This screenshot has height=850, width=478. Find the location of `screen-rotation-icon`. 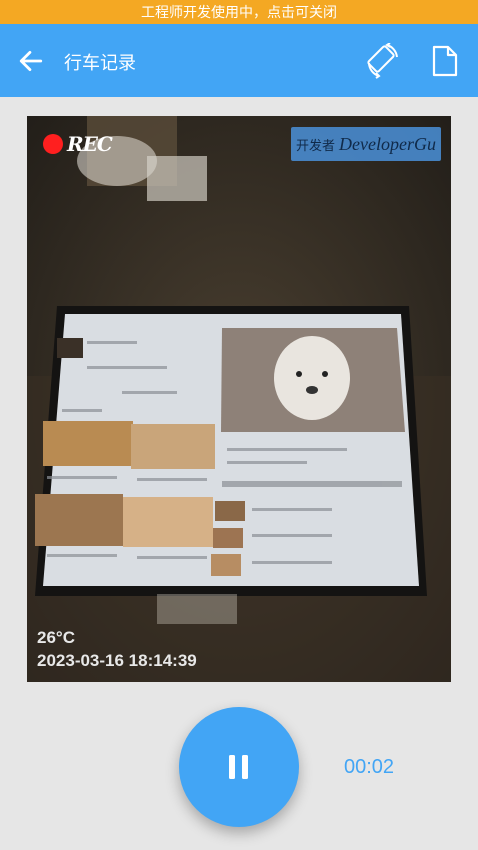

screen-rotation-icon is located at coordinates (382, 61).